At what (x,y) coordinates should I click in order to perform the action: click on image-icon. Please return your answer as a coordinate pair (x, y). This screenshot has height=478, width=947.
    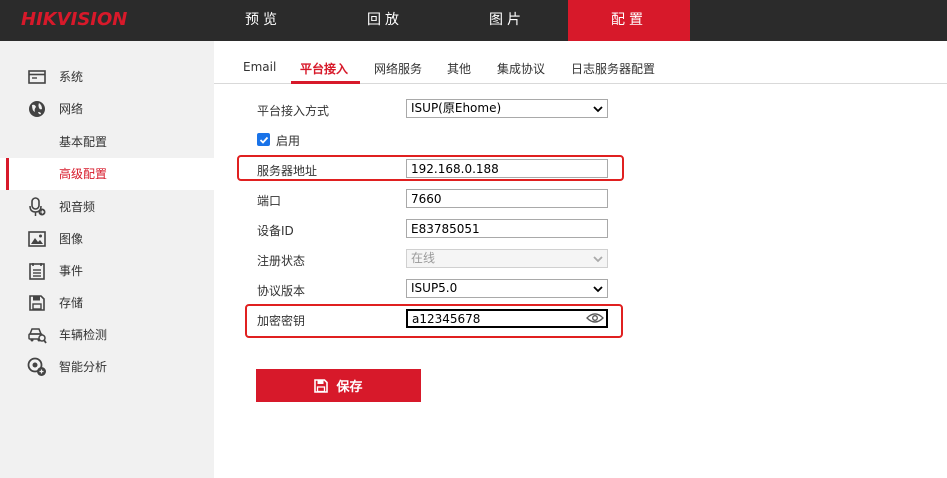
    Looking at the image, I should click on (37, 239).